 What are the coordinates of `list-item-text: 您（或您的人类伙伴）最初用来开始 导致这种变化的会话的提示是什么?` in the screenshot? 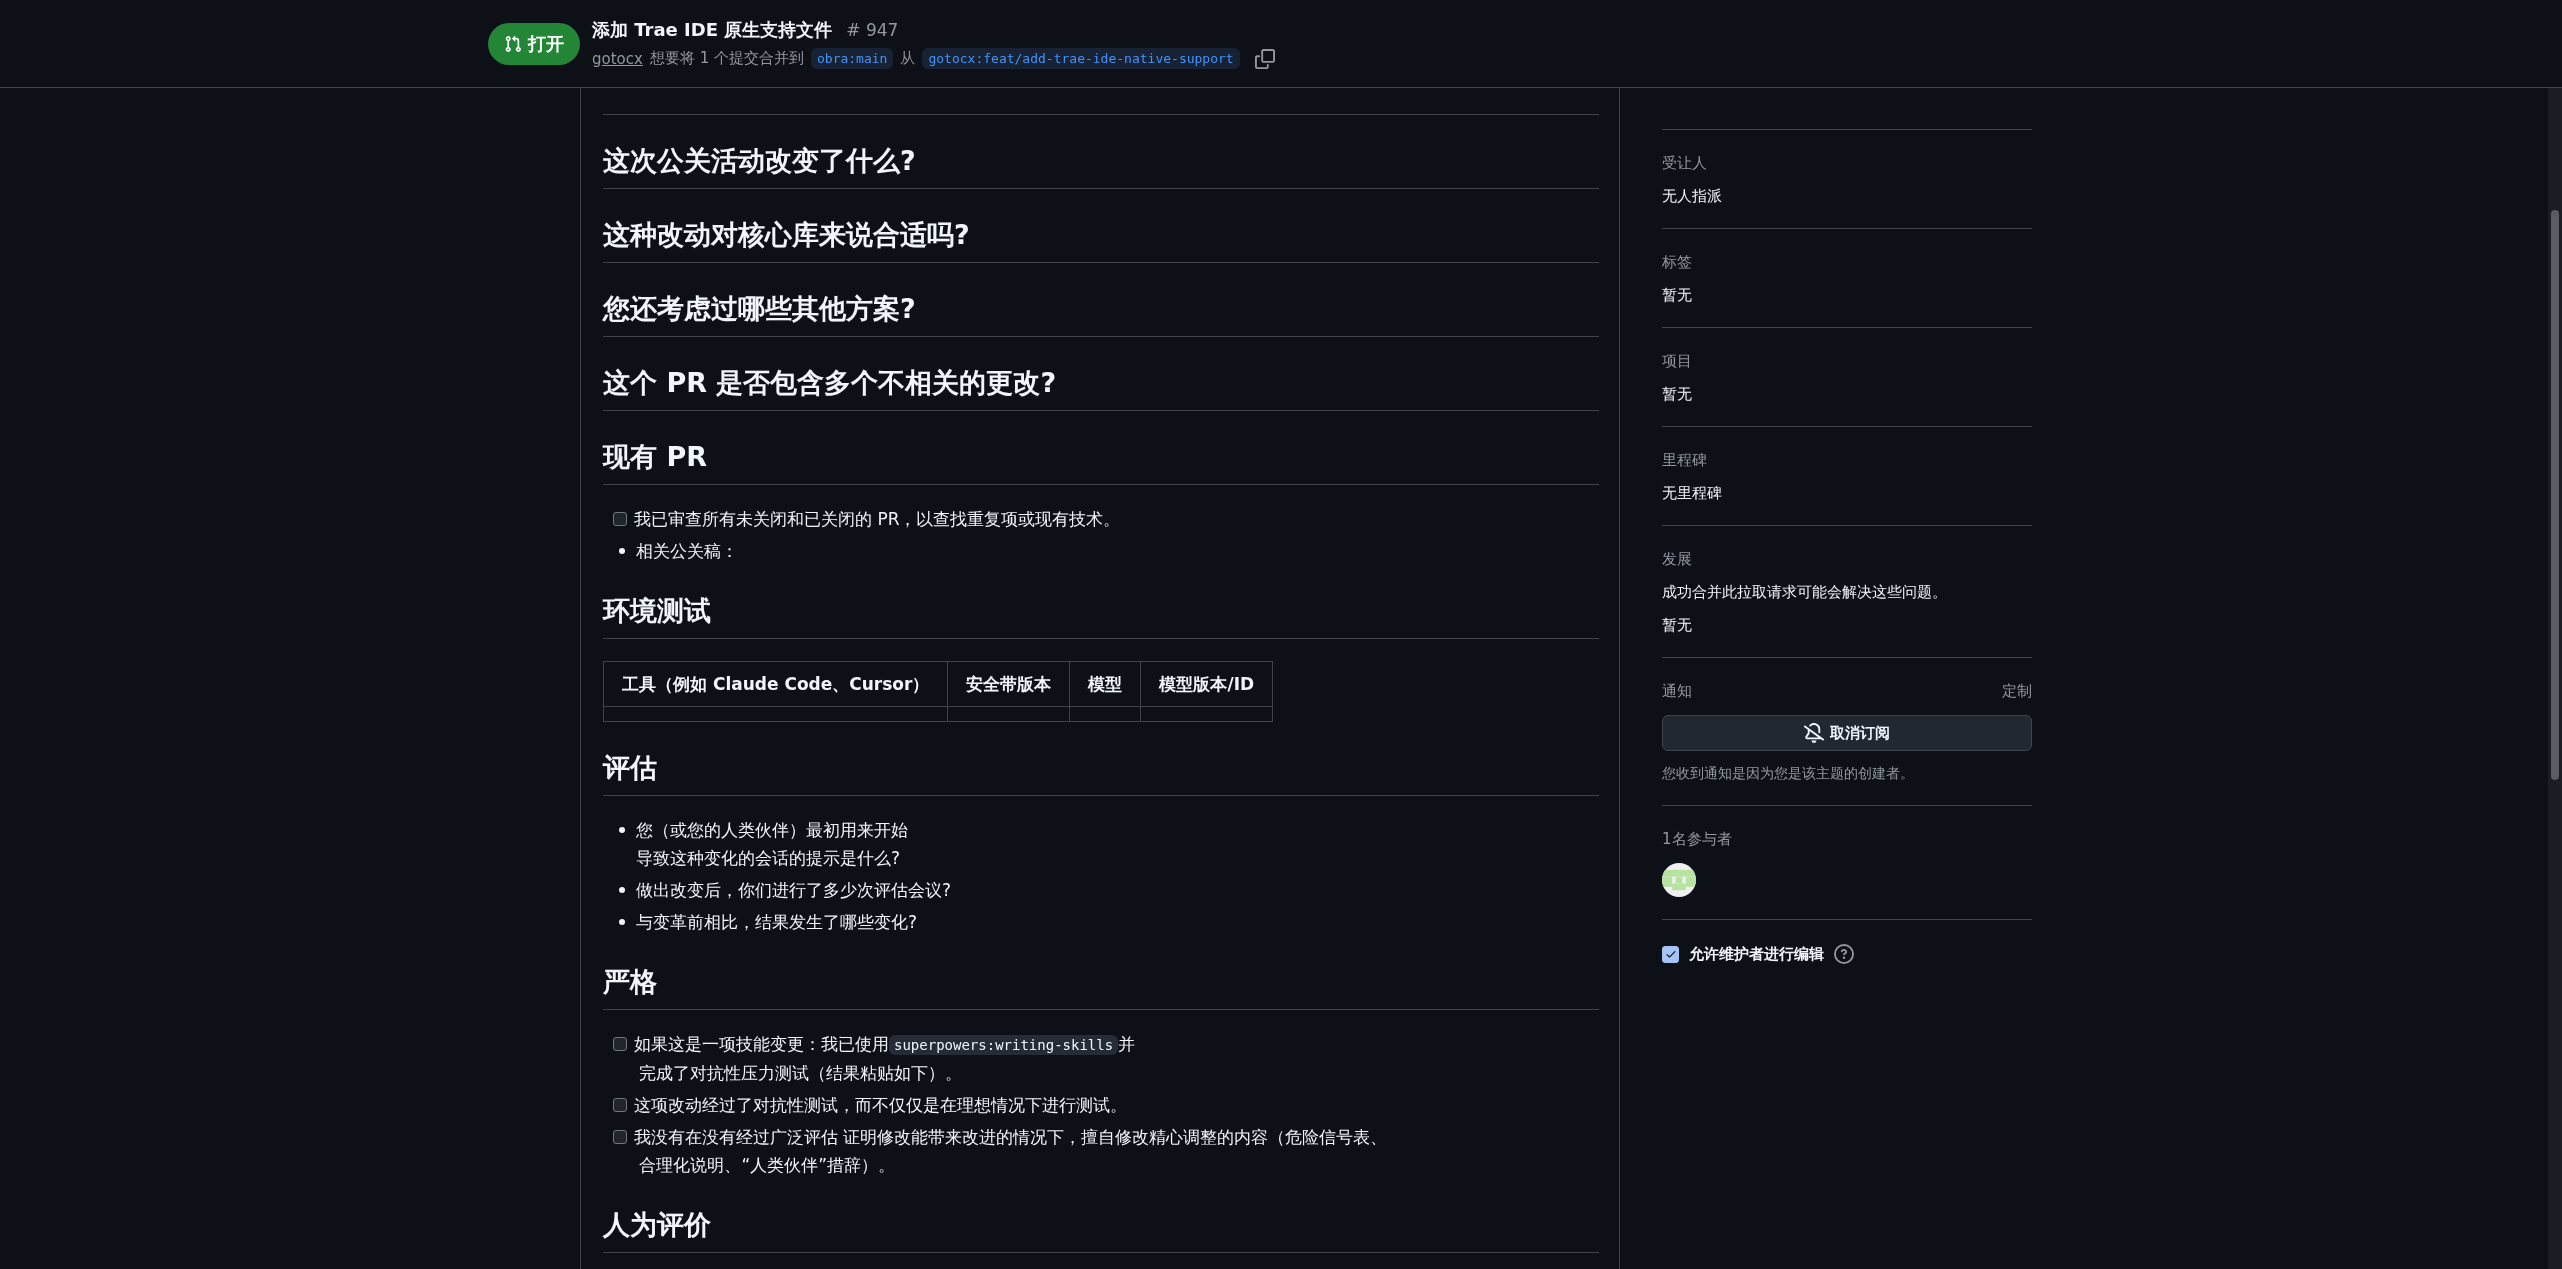 It's located at (772, 844).